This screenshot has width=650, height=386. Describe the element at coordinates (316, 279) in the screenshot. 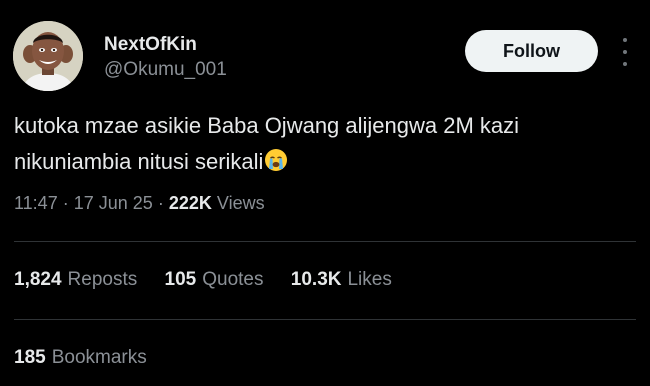

I see `likes-count: 10.3K` at that location.